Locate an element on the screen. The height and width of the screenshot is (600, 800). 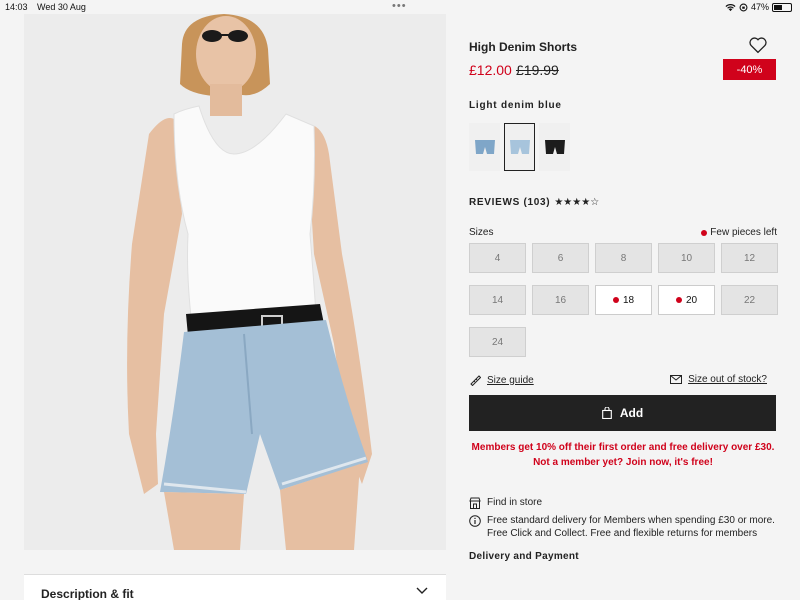
size-label: 10 is located at coordinates (686, 258).